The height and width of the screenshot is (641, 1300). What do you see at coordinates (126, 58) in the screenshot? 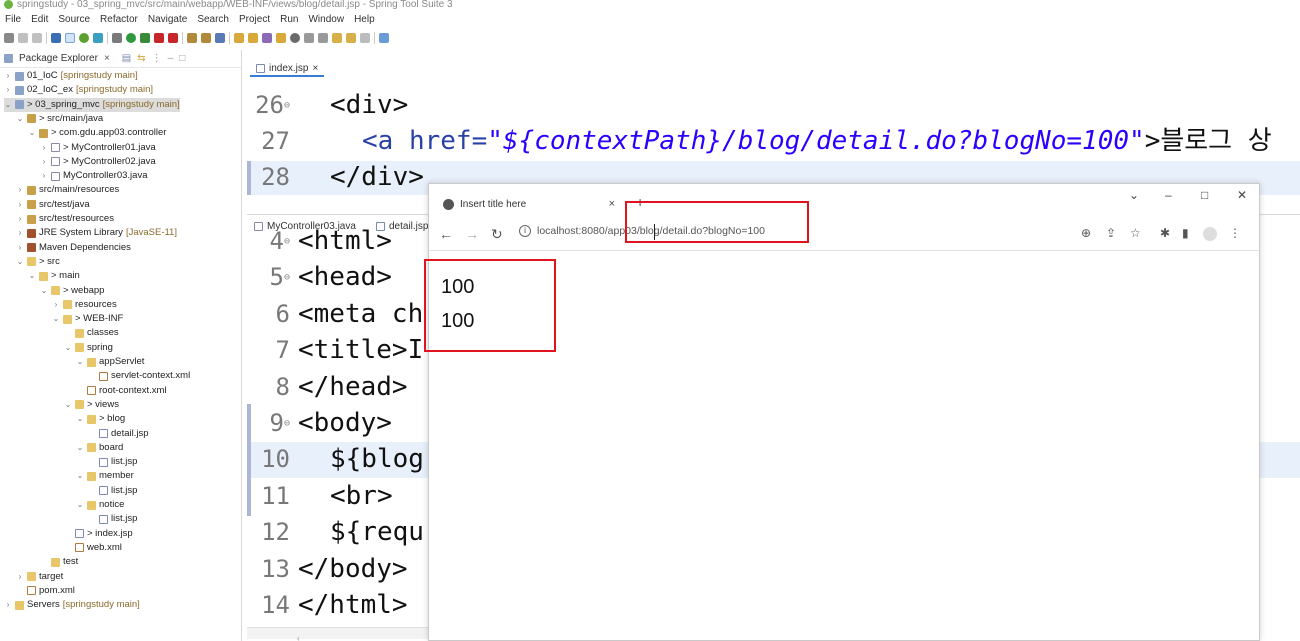
I see `collapse-all-icon: ▤` at bounding box center [126, 58].